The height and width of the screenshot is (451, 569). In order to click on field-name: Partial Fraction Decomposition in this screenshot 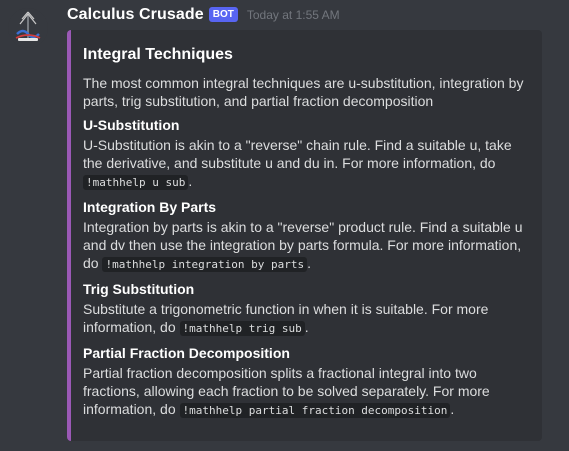, I will do `click(186, 353)`.